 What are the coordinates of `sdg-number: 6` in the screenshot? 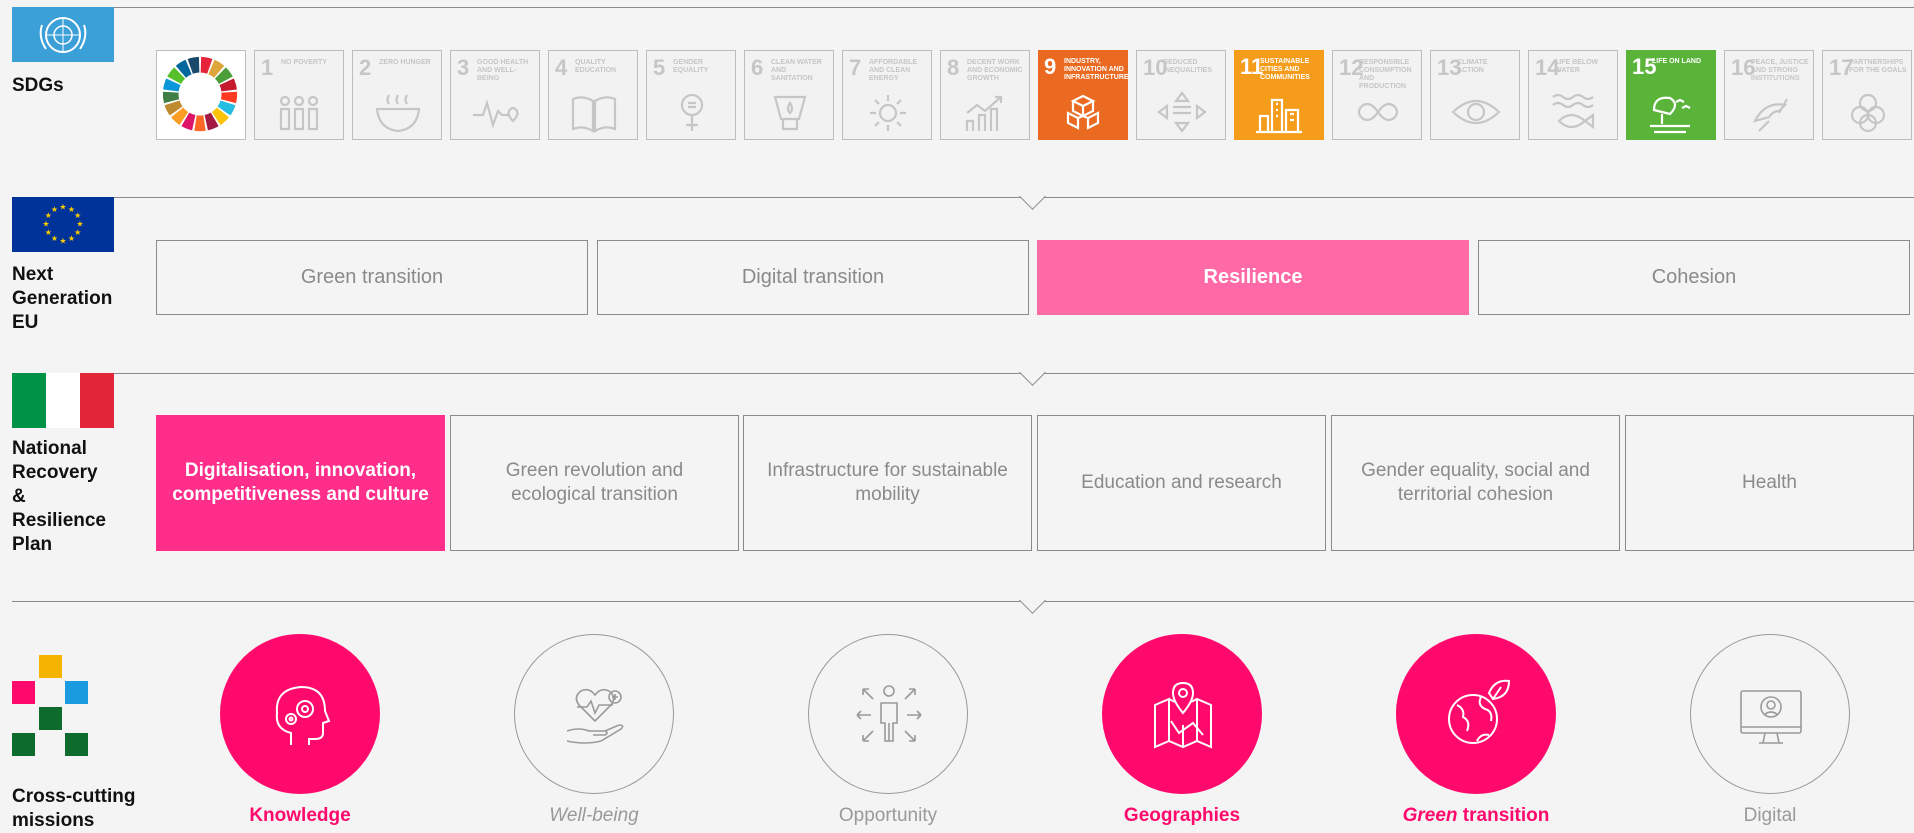 It's located at (757, 67).